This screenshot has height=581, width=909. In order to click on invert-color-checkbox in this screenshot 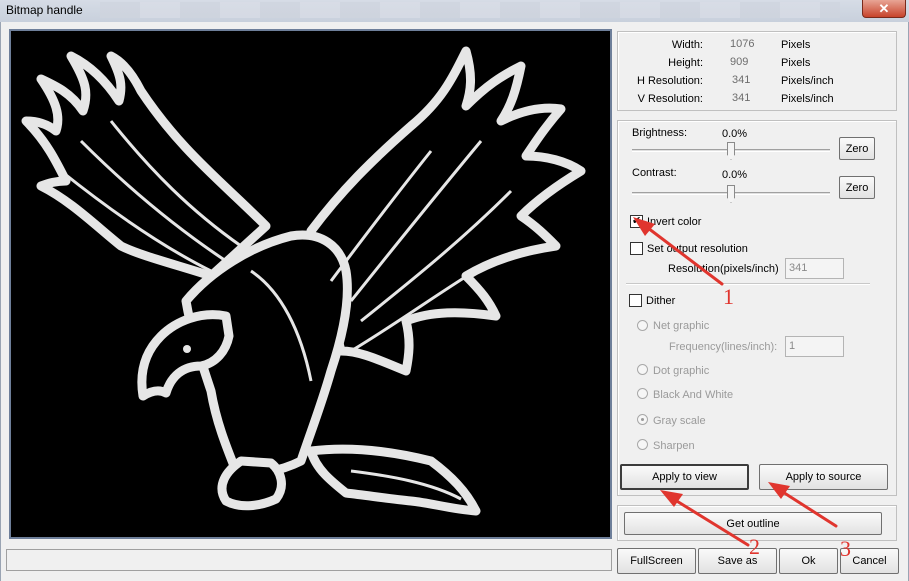, I will do `click(636, 221)`.